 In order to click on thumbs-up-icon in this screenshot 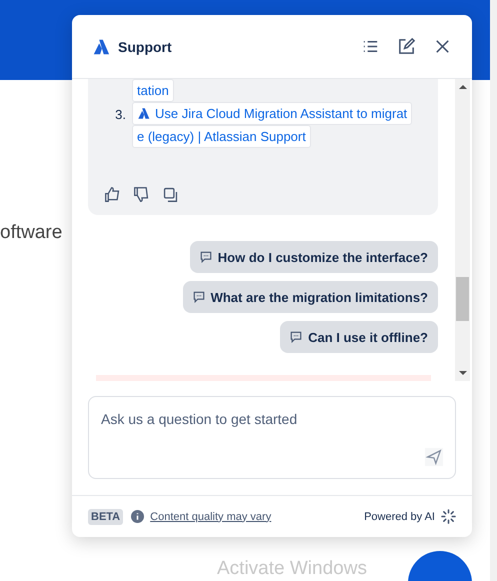, I will do `click(112, 194)`.